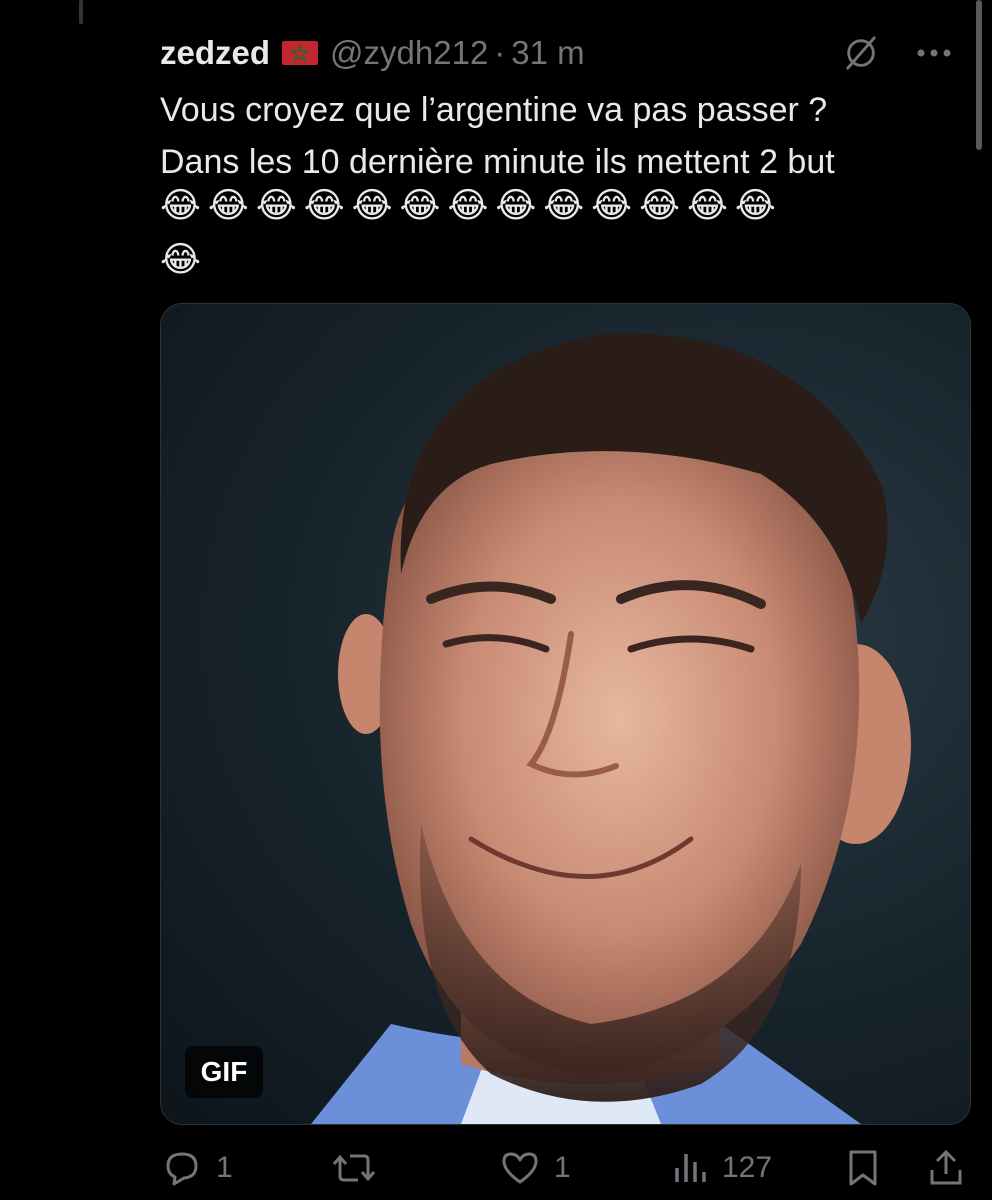 The height and width of the screenshot is (1200, 992). I want to click on tweet-header: zedzed @zydh212 · 31 m, so click(556, 53).